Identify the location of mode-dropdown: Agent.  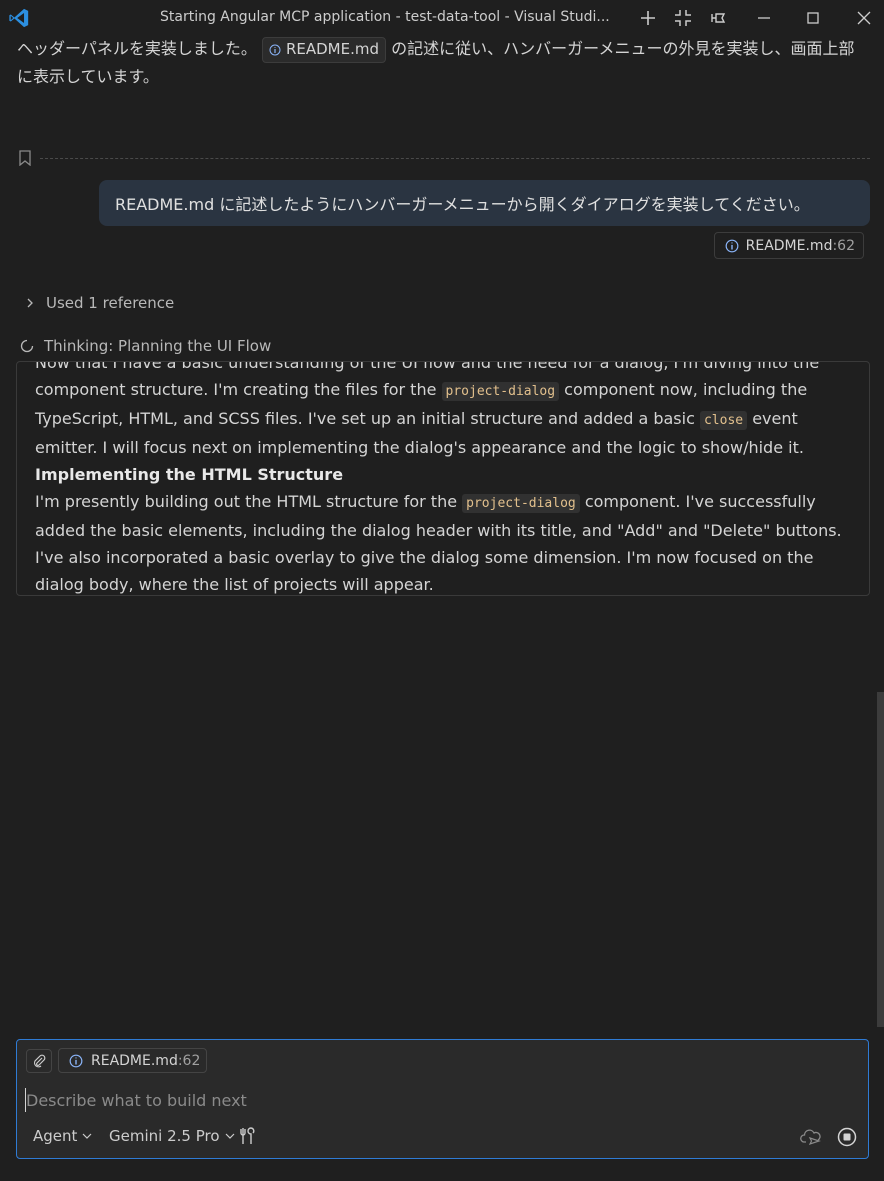
(62, 1136).